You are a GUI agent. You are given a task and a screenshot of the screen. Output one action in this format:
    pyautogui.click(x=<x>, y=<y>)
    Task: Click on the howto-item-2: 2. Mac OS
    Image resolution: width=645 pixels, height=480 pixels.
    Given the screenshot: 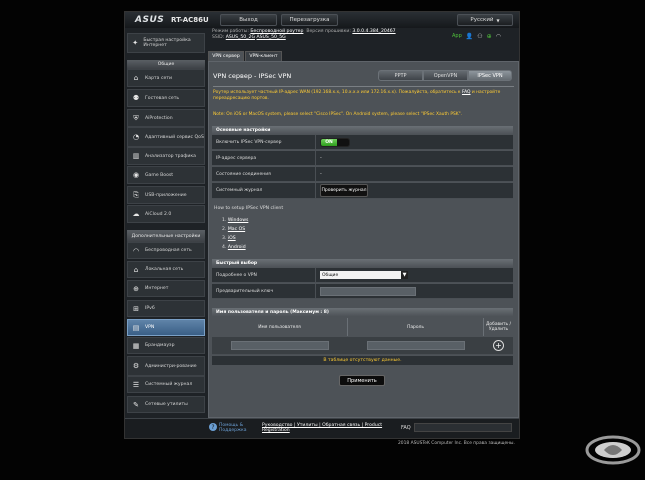 What is the action you would take?
    pyautogui.click(x=234, y=229)
    